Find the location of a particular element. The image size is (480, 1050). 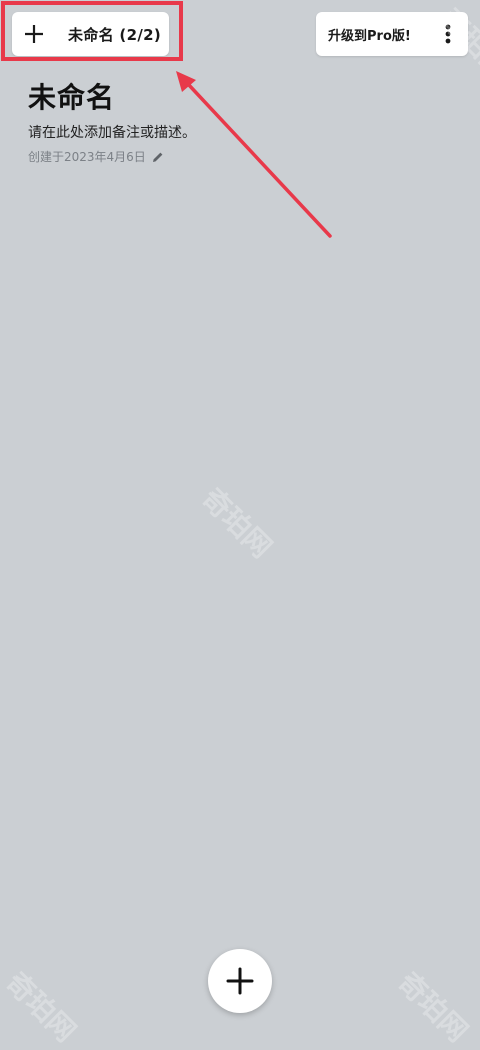

board-description: 请在此处添加备注或描述。 is located at coordinates (112, 132).